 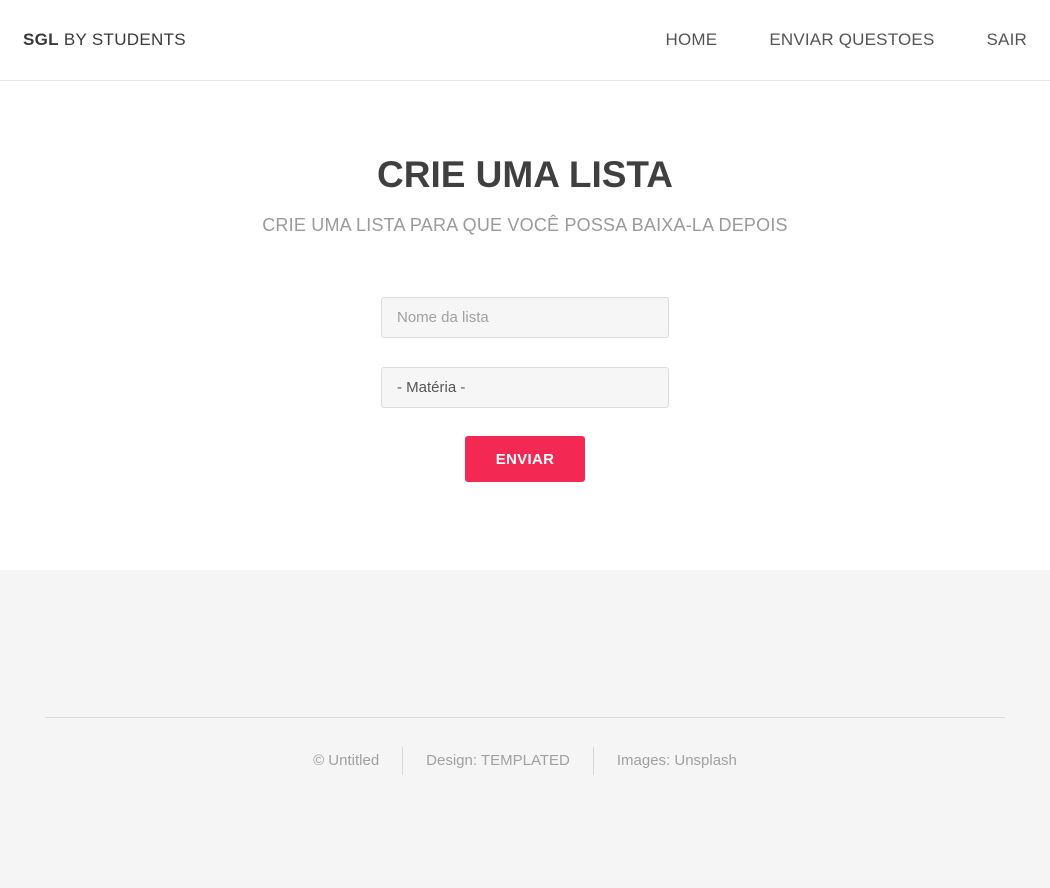 I want to click on site-logo: SGL BY STUDENTS, so click(x=104, y=40).